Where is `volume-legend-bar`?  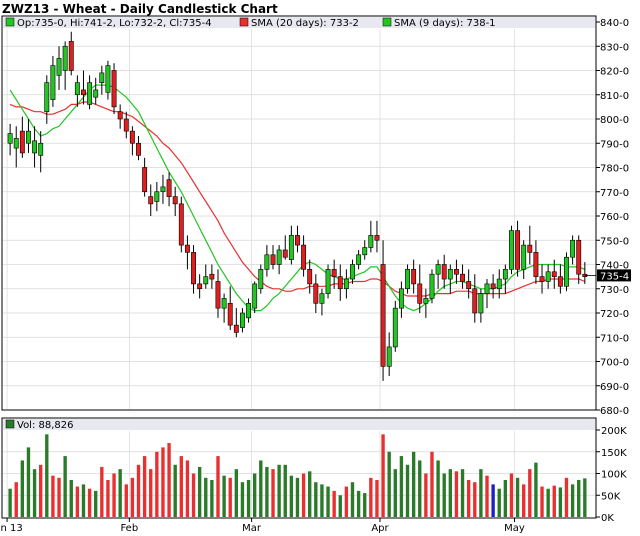 volume-legend-bar is located at coordinates (299, 424).